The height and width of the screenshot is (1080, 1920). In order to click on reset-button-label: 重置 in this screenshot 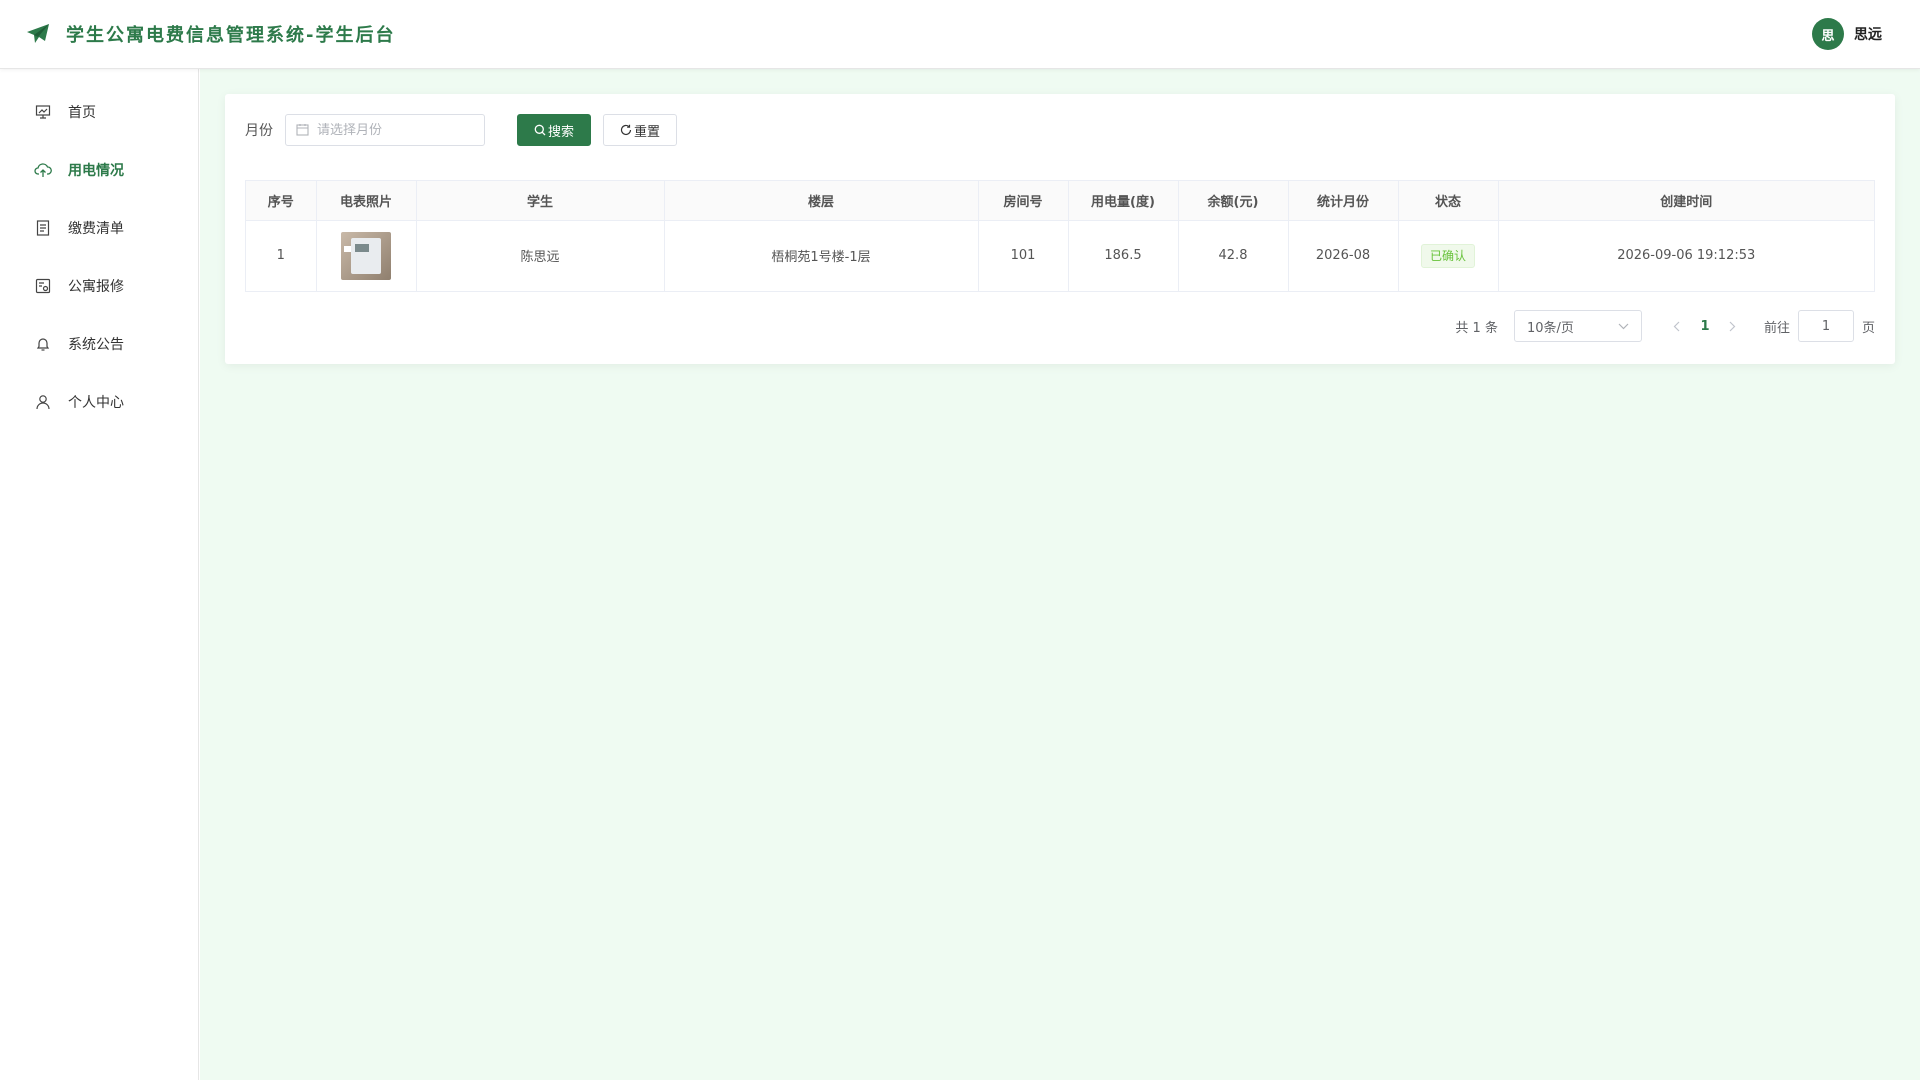, I will do `click(646, 132)`.